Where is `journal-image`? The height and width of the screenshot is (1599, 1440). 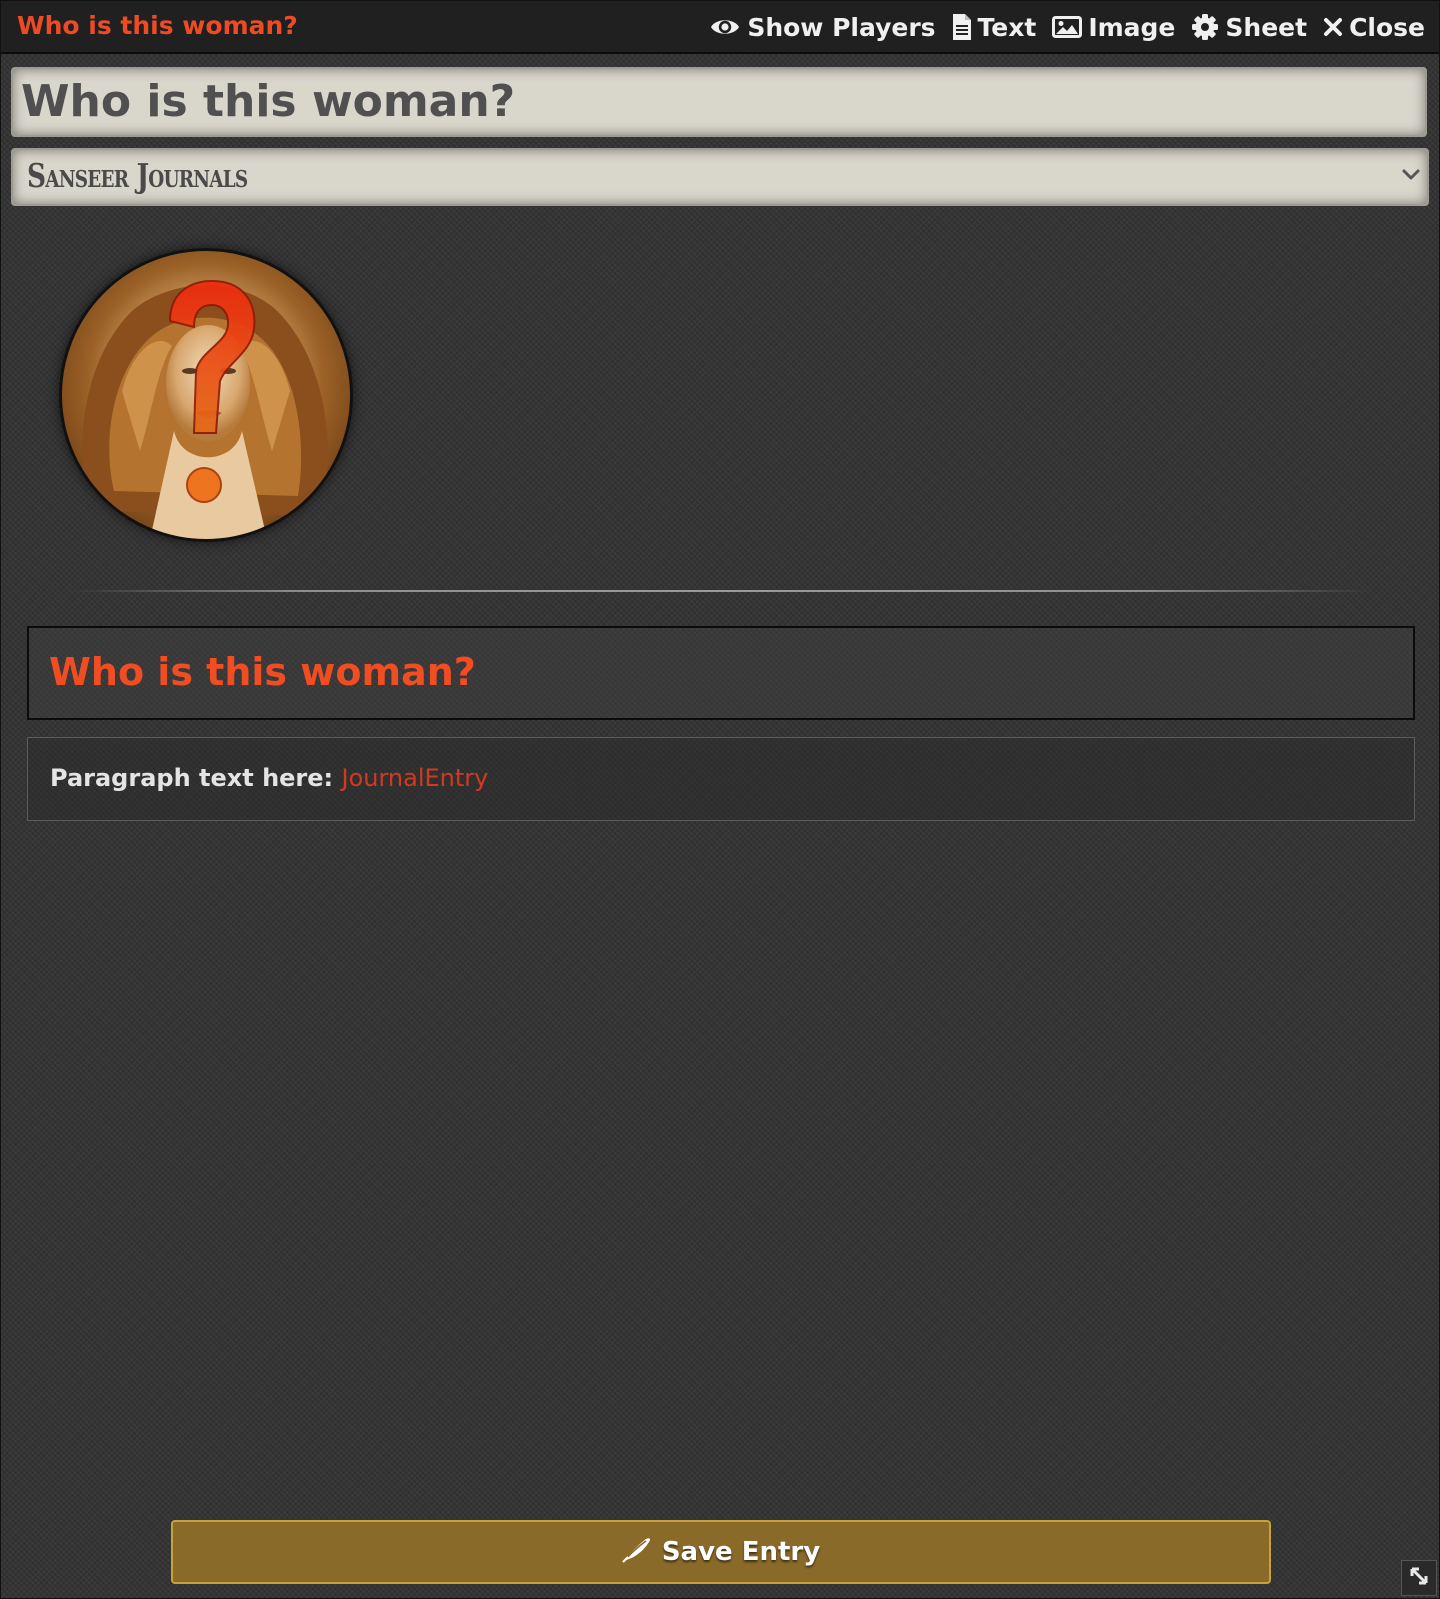 journal-image is located at coordinates (206, 395).